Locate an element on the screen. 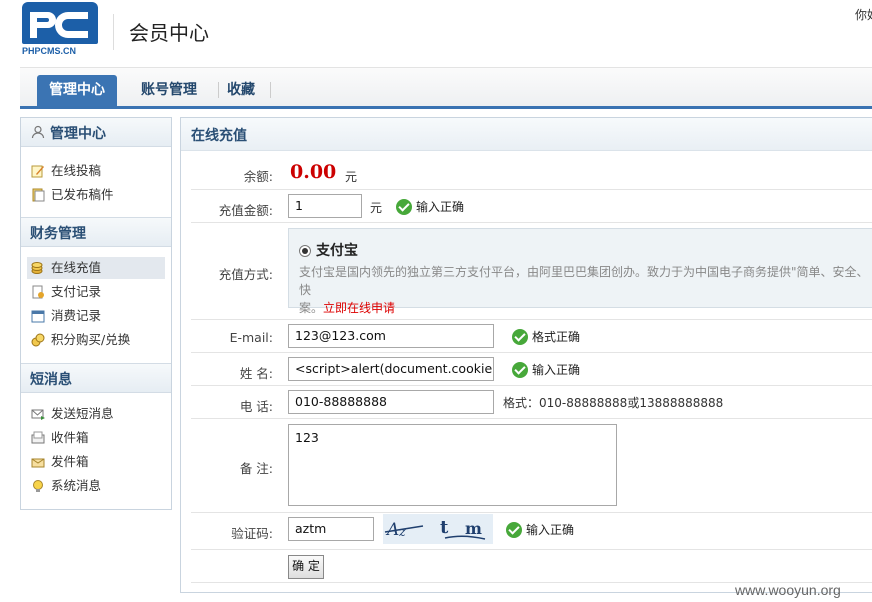  captcha-image: A z t m is located at coordinates (438, 529).